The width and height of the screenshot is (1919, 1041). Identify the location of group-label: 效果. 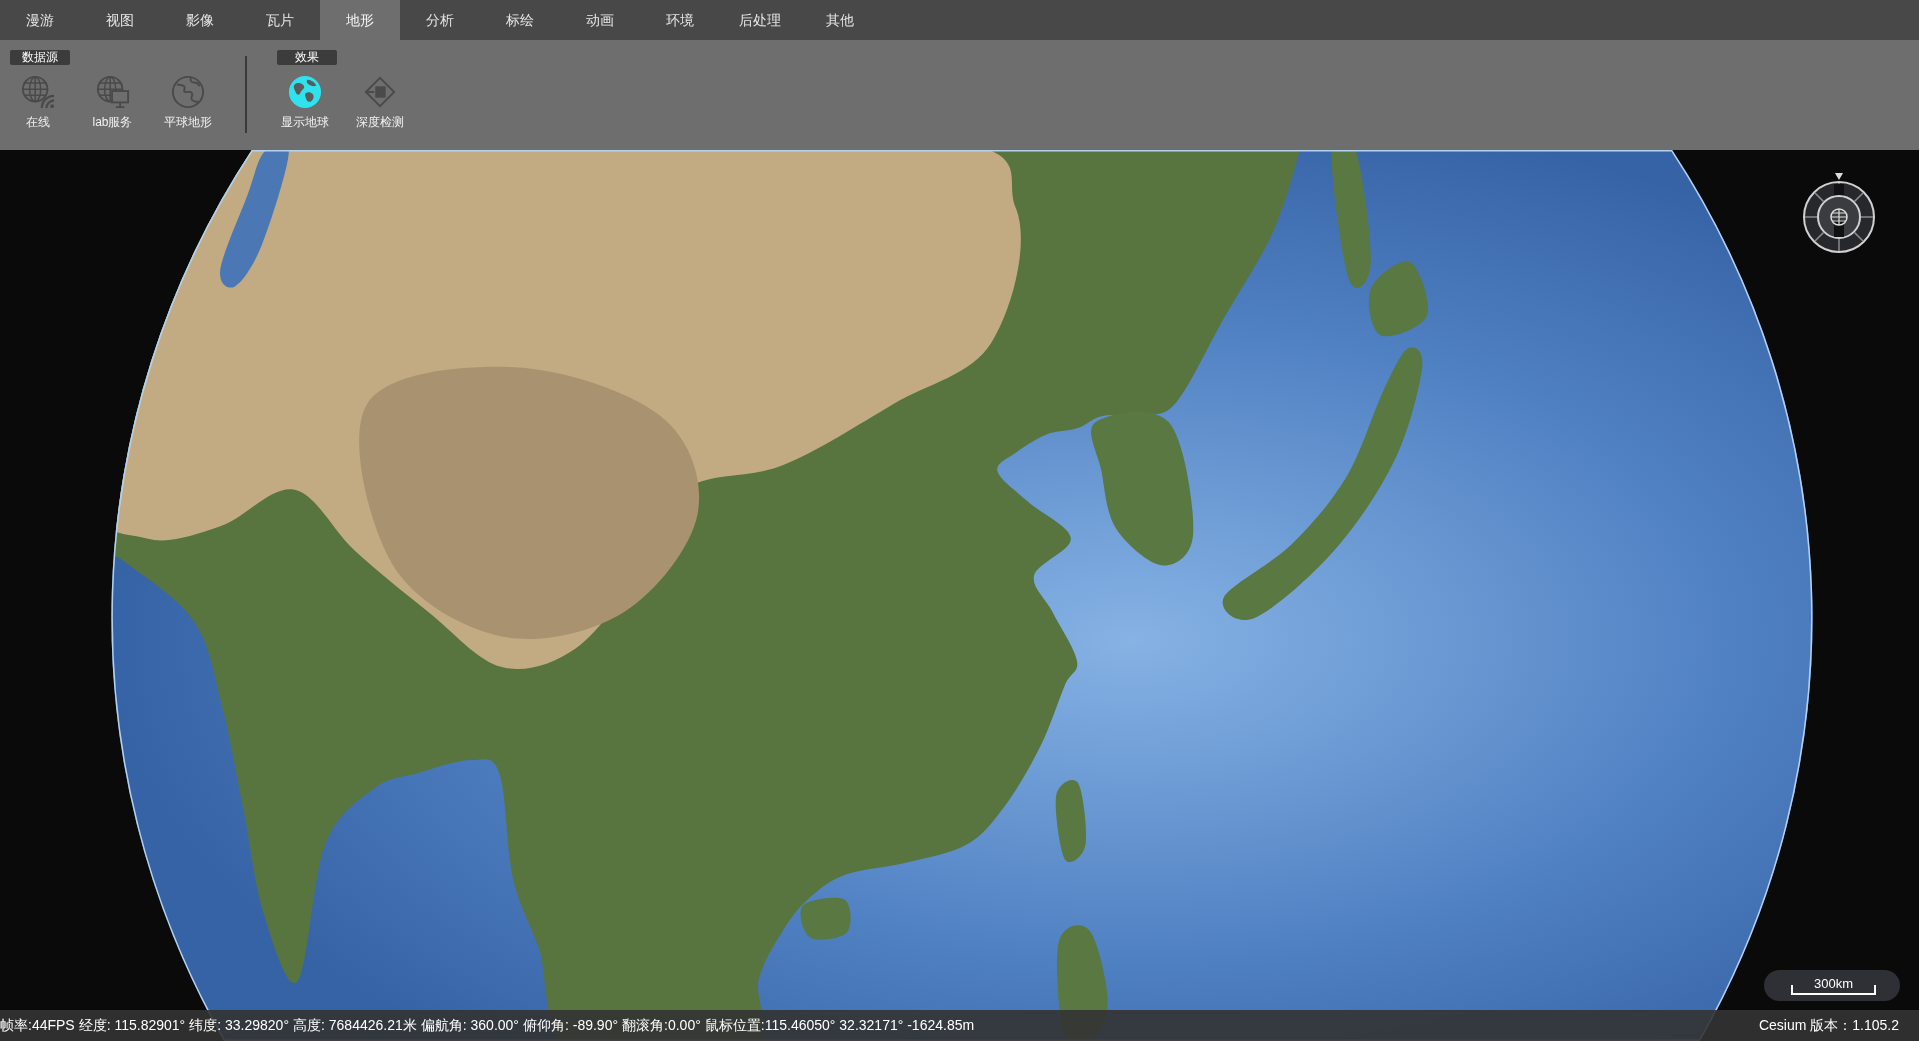
(307, 57).